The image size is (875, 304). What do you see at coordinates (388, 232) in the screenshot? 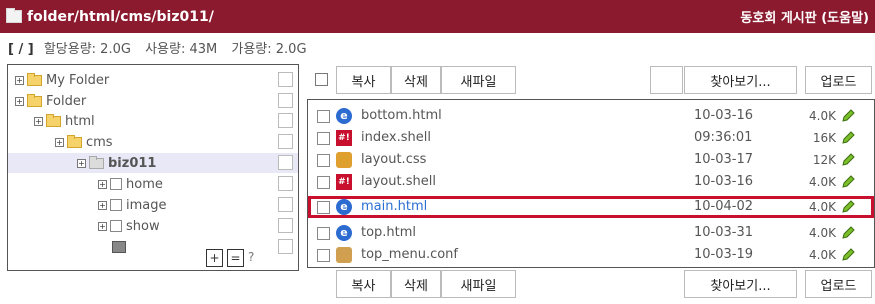
I see `file-name: top.html` at bounding box center [388, 232].